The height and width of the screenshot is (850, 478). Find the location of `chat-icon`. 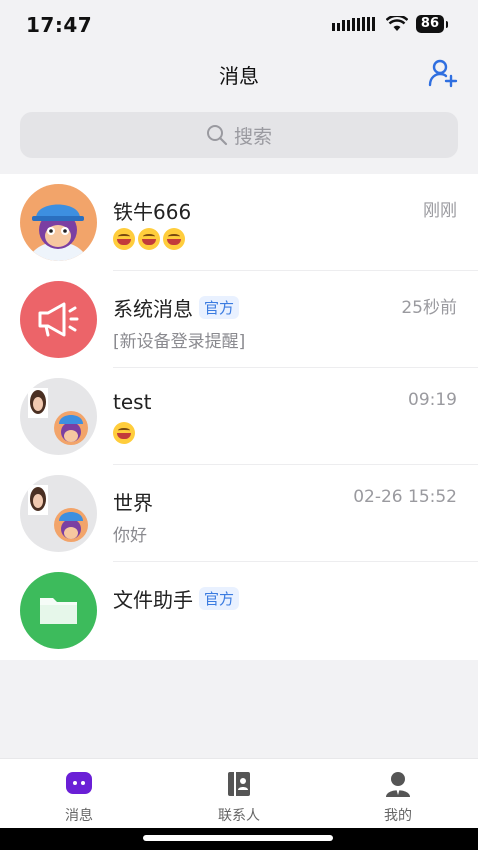

chat-icon is located at coordinates (79, 783).